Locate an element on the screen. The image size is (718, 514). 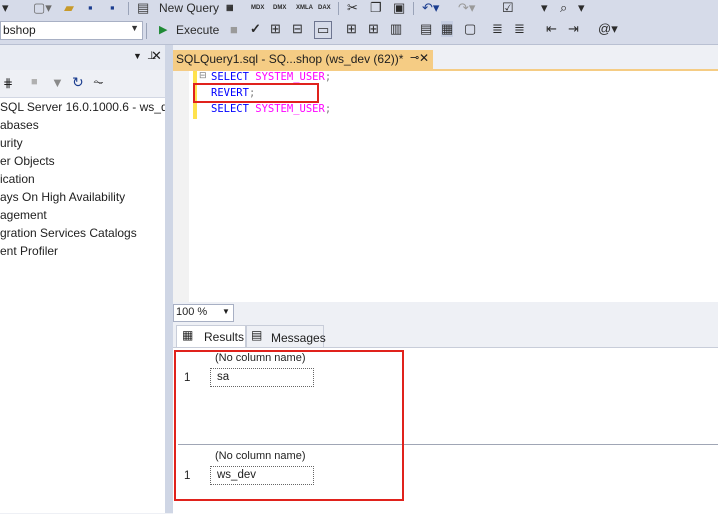
connect-icon: ⋕ is located at coordinates (8, 83).